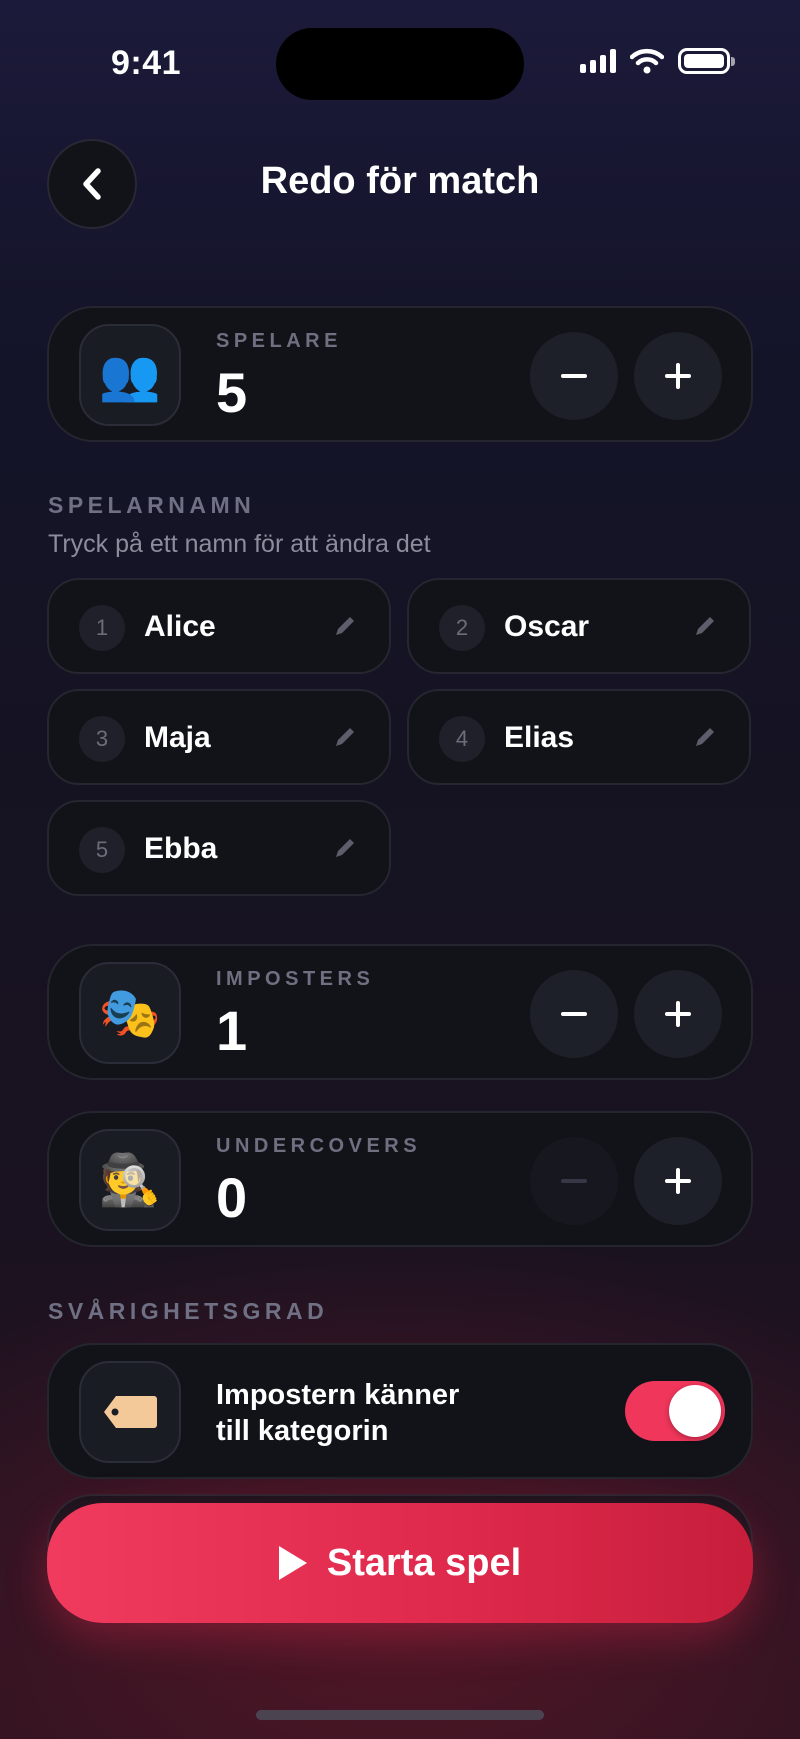  What do you see at coordinates (424, 1562) in the screenshot?
I see `start-game-label: Starta spel` at bounding box center [424, 1562].